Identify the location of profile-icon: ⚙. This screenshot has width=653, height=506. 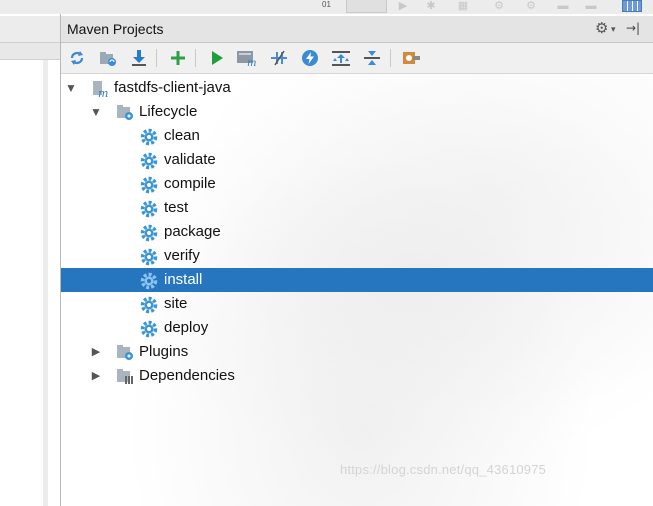
(499, 6).